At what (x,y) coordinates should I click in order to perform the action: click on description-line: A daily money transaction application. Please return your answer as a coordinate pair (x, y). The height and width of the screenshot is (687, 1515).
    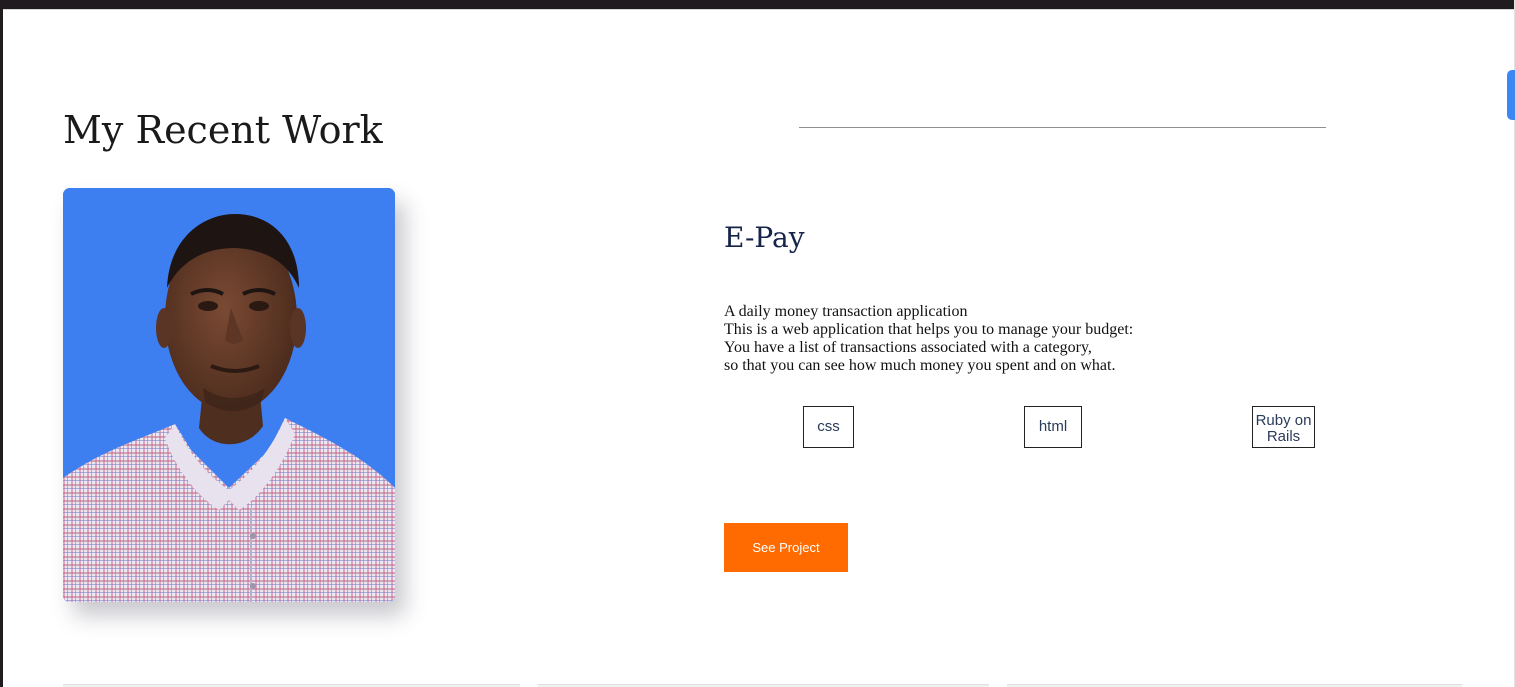
    Looking at the image, I should click on (846, 311).